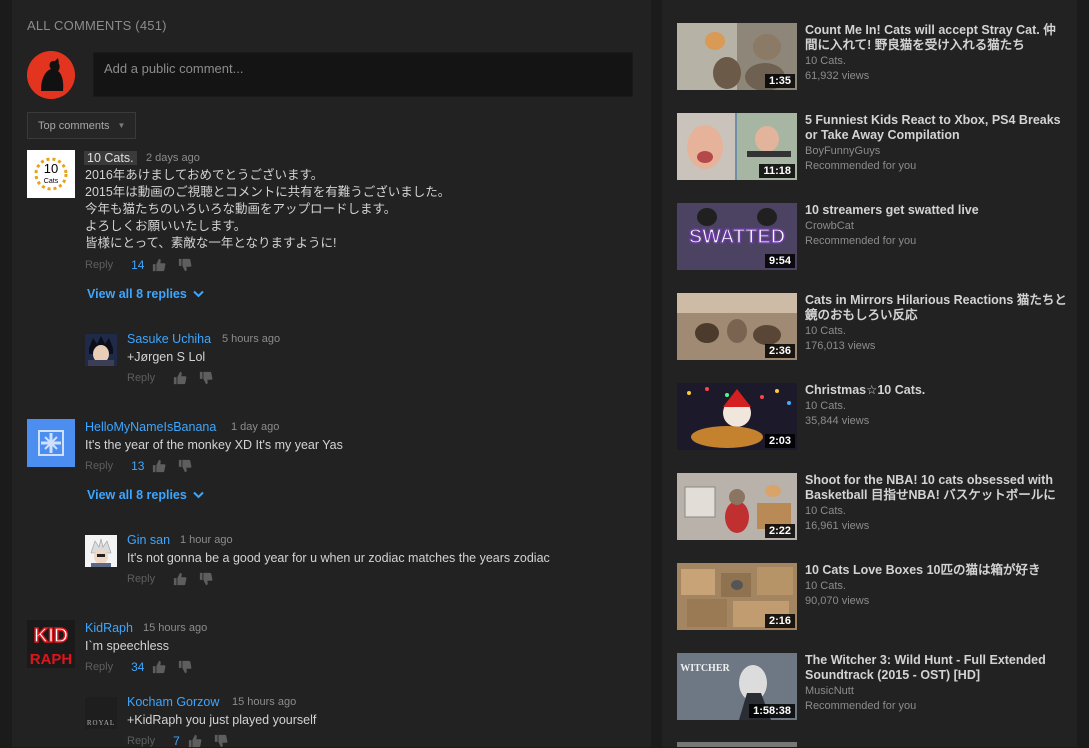 The height and width of the screenshot is (748, 1089). I want to click on comment-time: 2 days ago, so click(173, 158).